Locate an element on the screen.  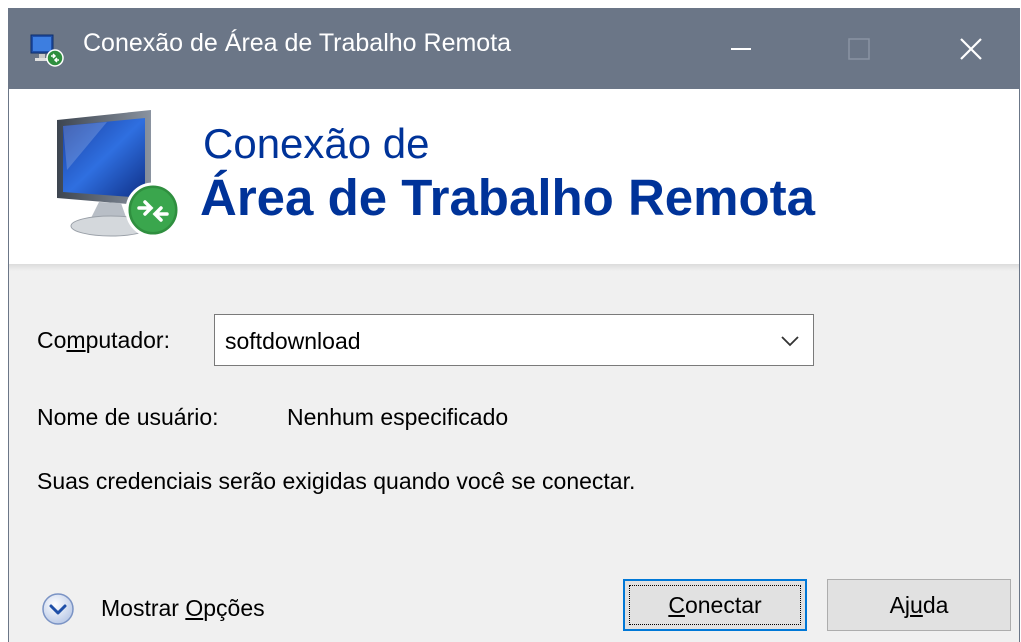
close-button is located at coordinates (971, 48).